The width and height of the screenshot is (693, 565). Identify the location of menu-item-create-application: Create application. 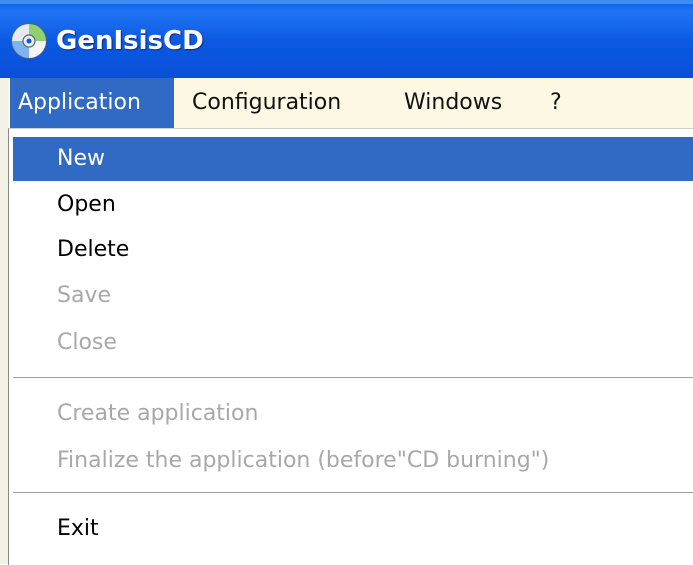
(353, 414).